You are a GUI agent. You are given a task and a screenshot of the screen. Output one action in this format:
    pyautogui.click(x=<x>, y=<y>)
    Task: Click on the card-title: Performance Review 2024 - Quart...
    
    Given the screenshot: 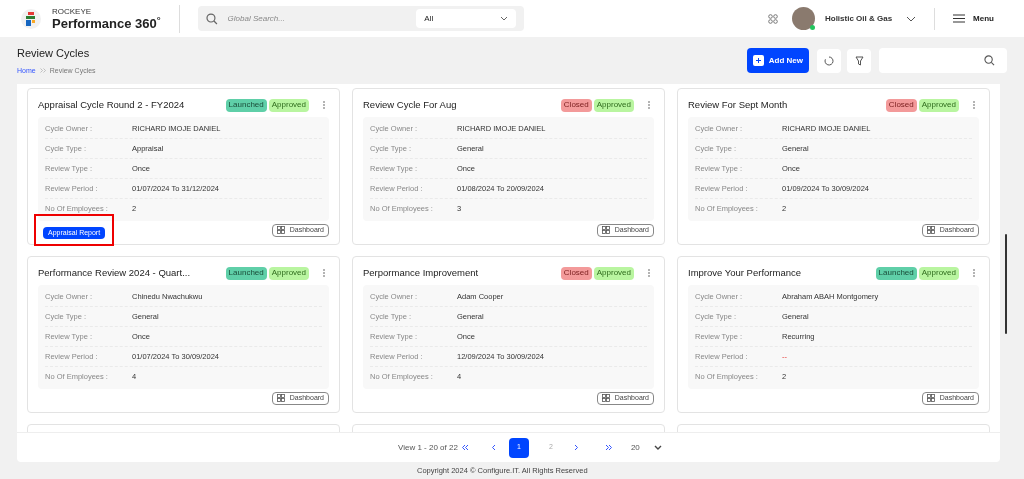 What is the action you would take?
    pyautogui.click(x=114, y=272)
    